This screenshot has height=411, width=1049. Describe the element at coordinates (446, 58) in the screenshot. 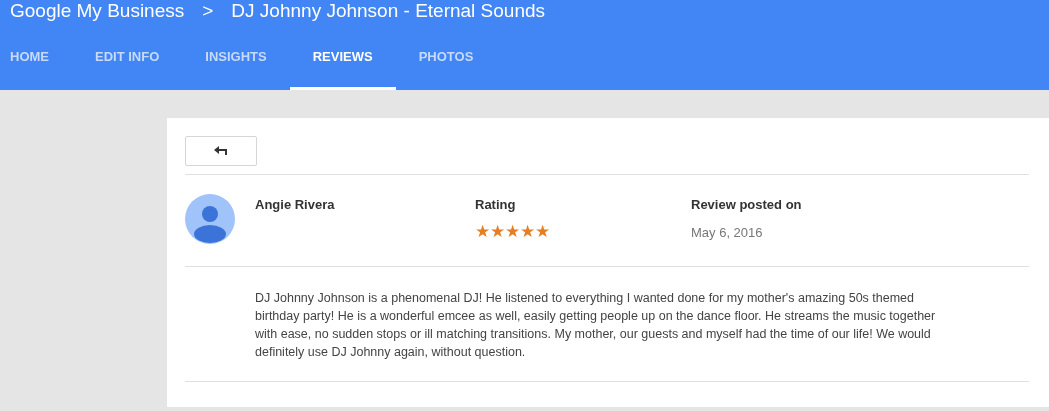

I see `nav-tab: PHOTOS` at that location.